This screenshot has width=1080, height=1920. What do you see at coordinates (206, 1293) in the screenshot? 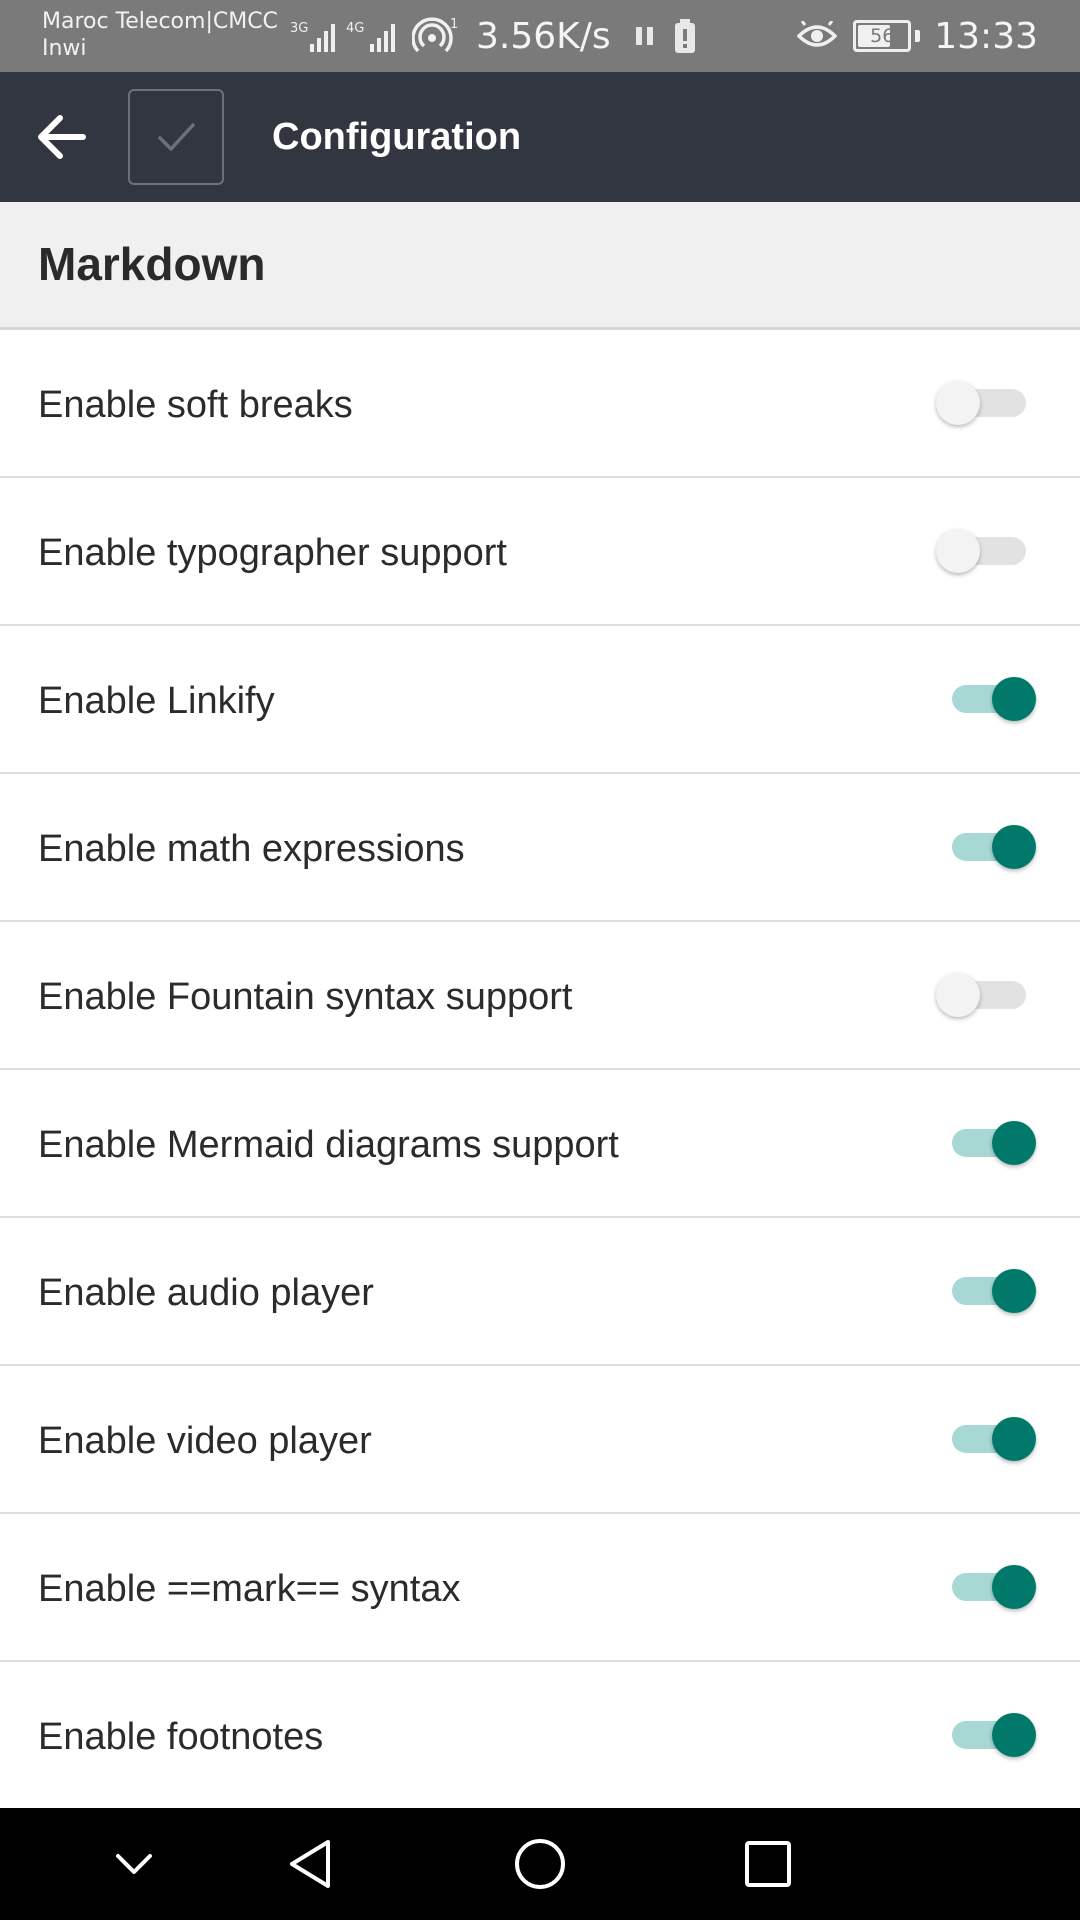
I see `setting-label: Enable audio player` at bounding box center [206, 1293].